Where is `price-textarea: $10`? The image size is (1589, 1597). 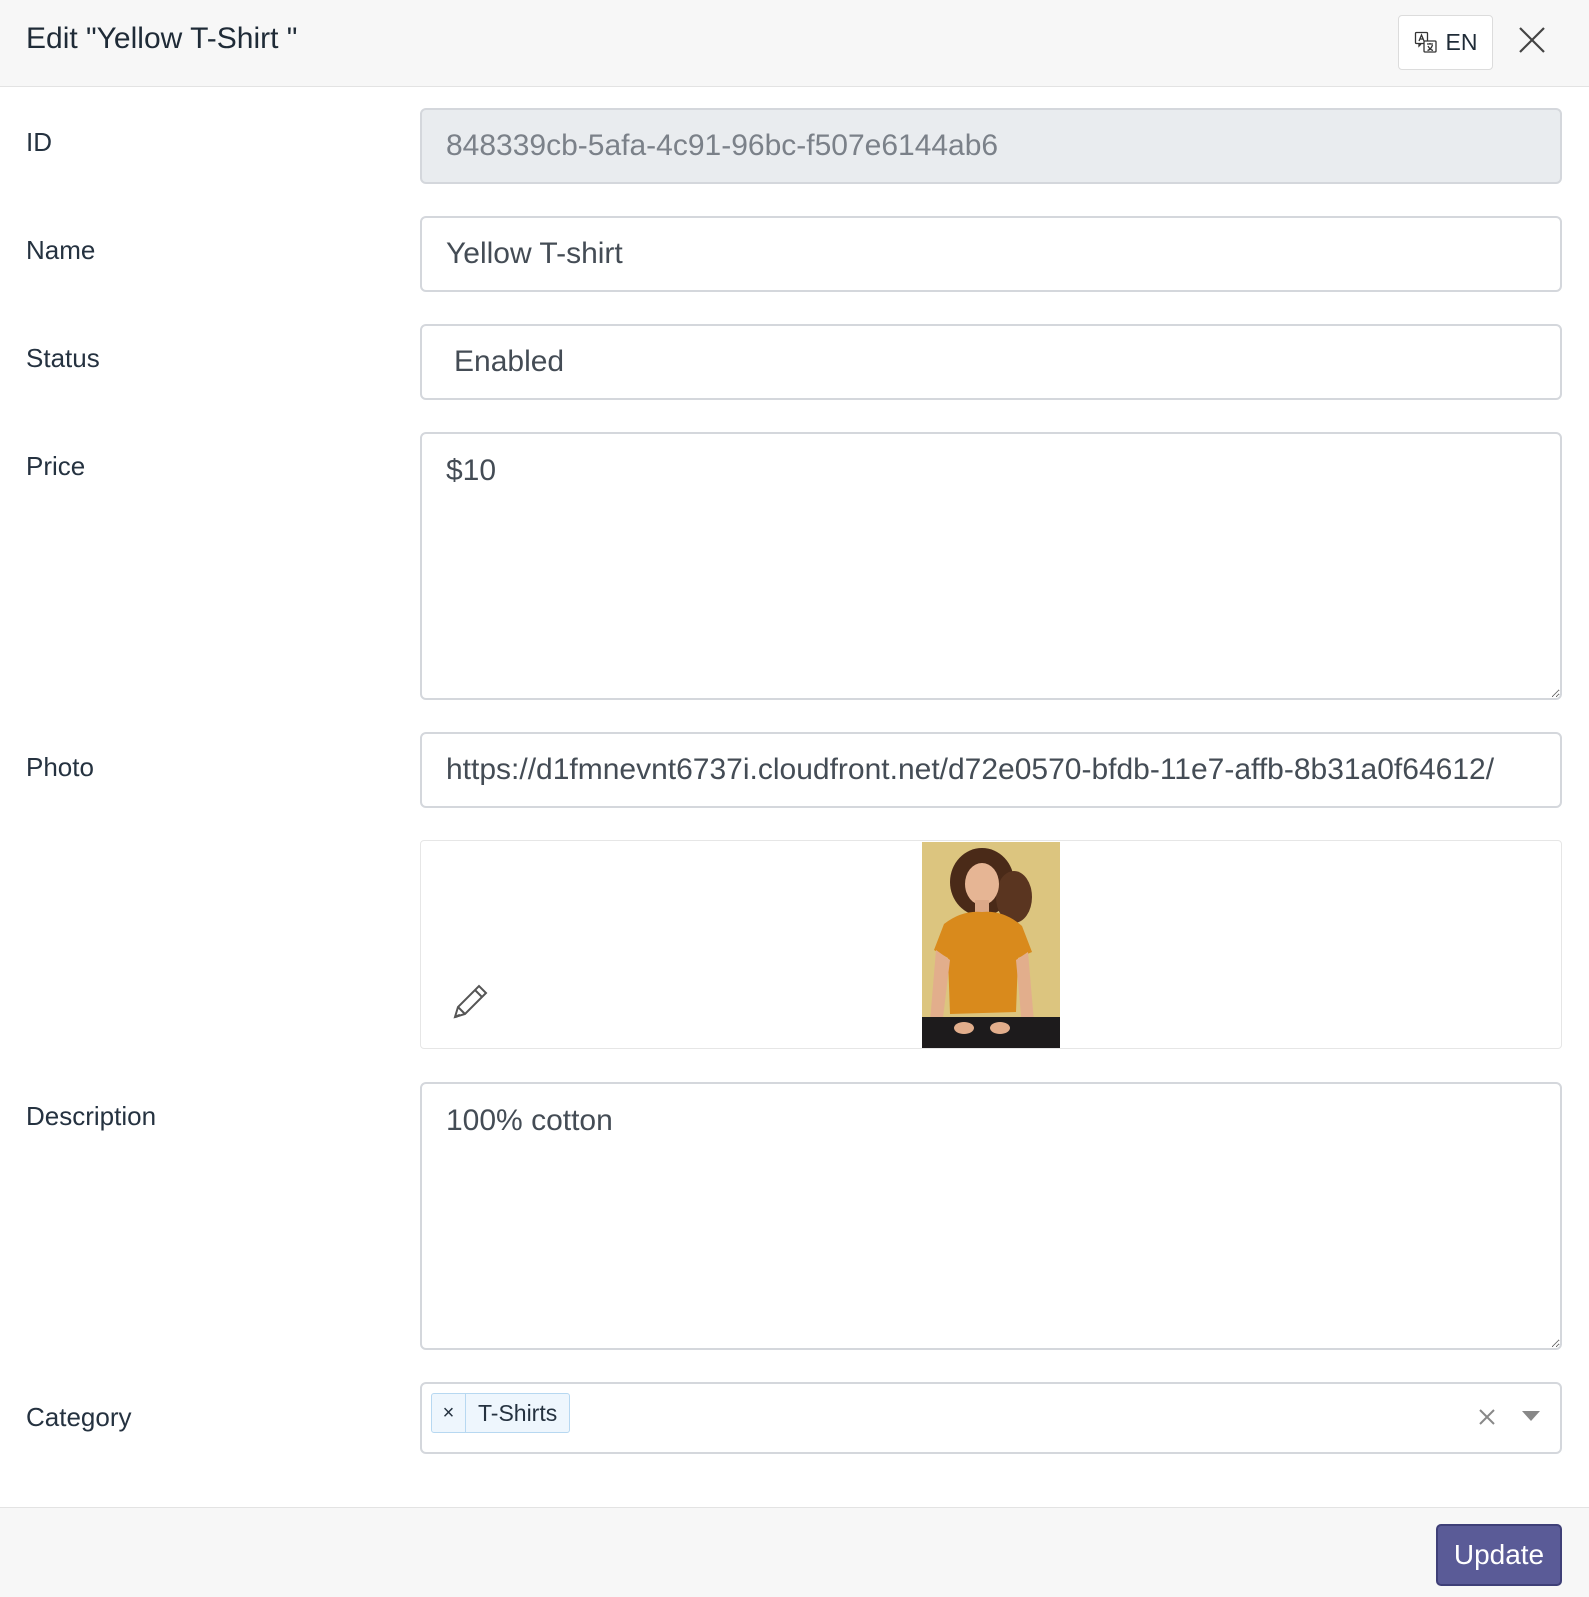 price-textarea: $10 is located at coordinates (991, 566).